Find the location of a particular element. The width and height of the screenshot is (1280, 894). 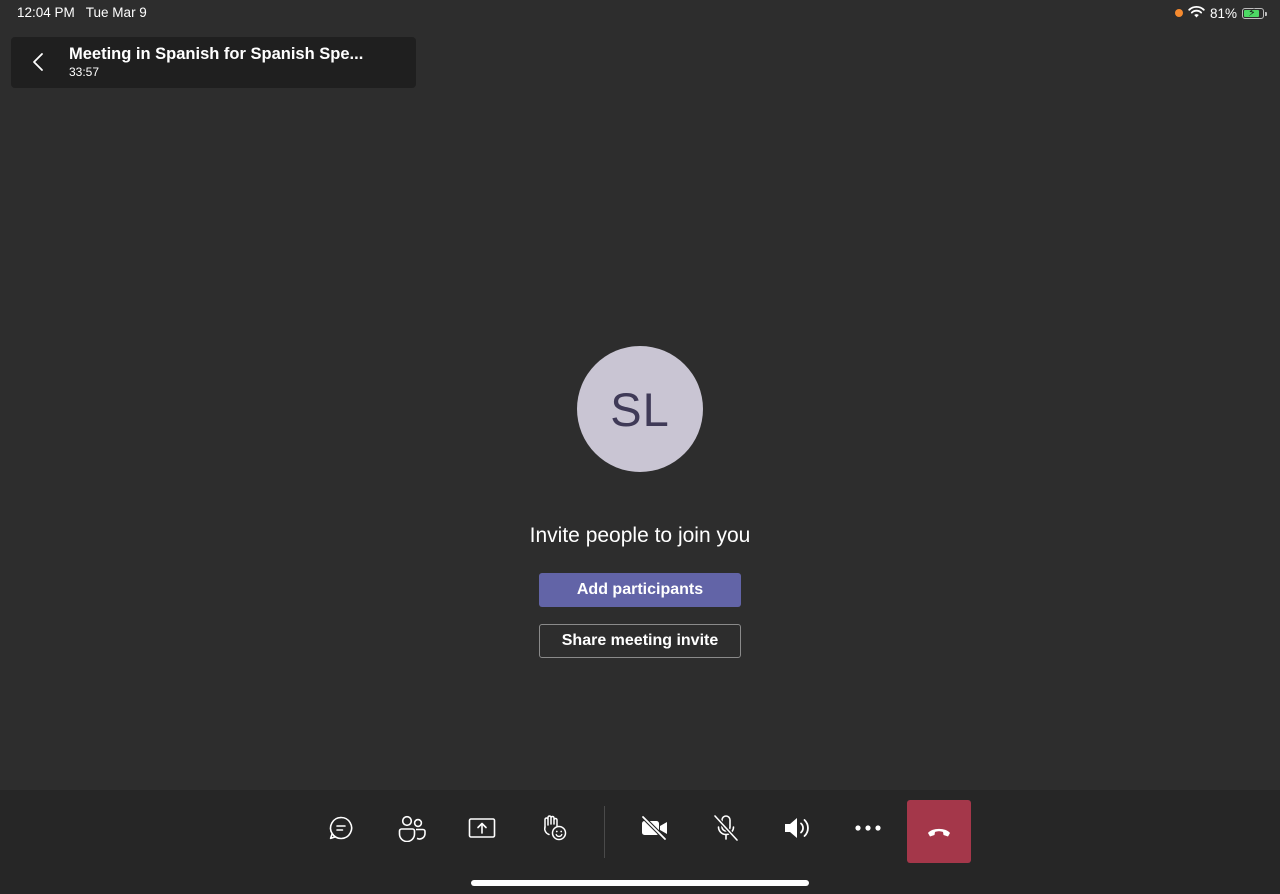

more-options-button is located at coordinates (868, 828).